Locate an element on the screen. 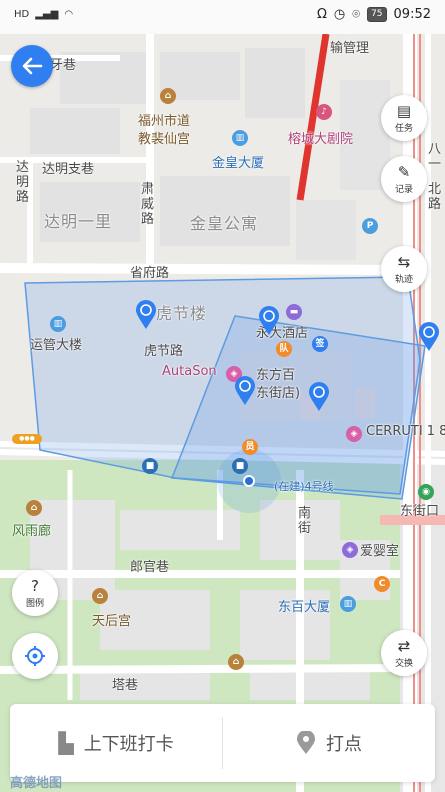 The image size is (445, 792). hd-indicator: HD is located at coordinates (22, 14).